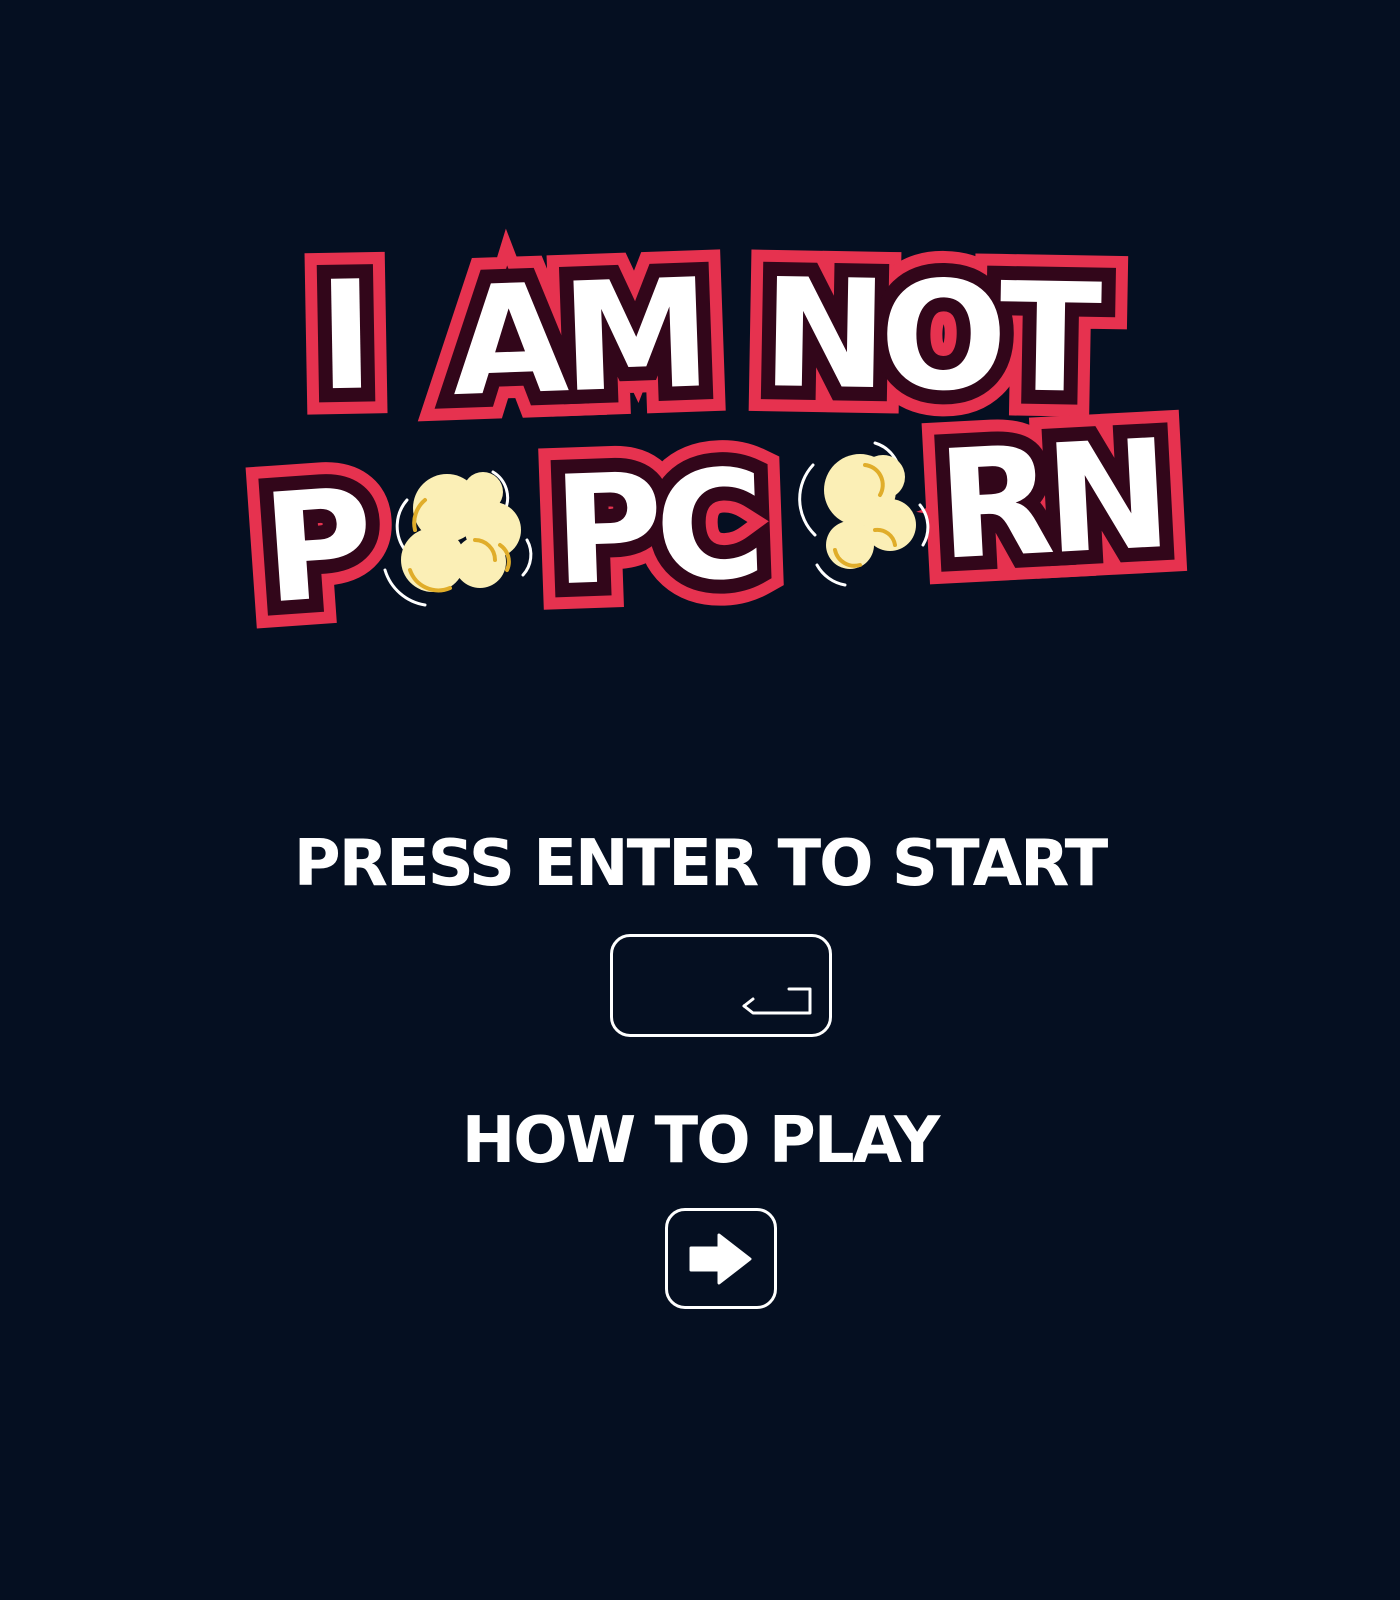 The height and width of the screenshot is (1600, 1400). Describe the element at coordinates (700, 864) in the screenshot. I see `start-prompt: PRESS ENTER TO START` at that location.